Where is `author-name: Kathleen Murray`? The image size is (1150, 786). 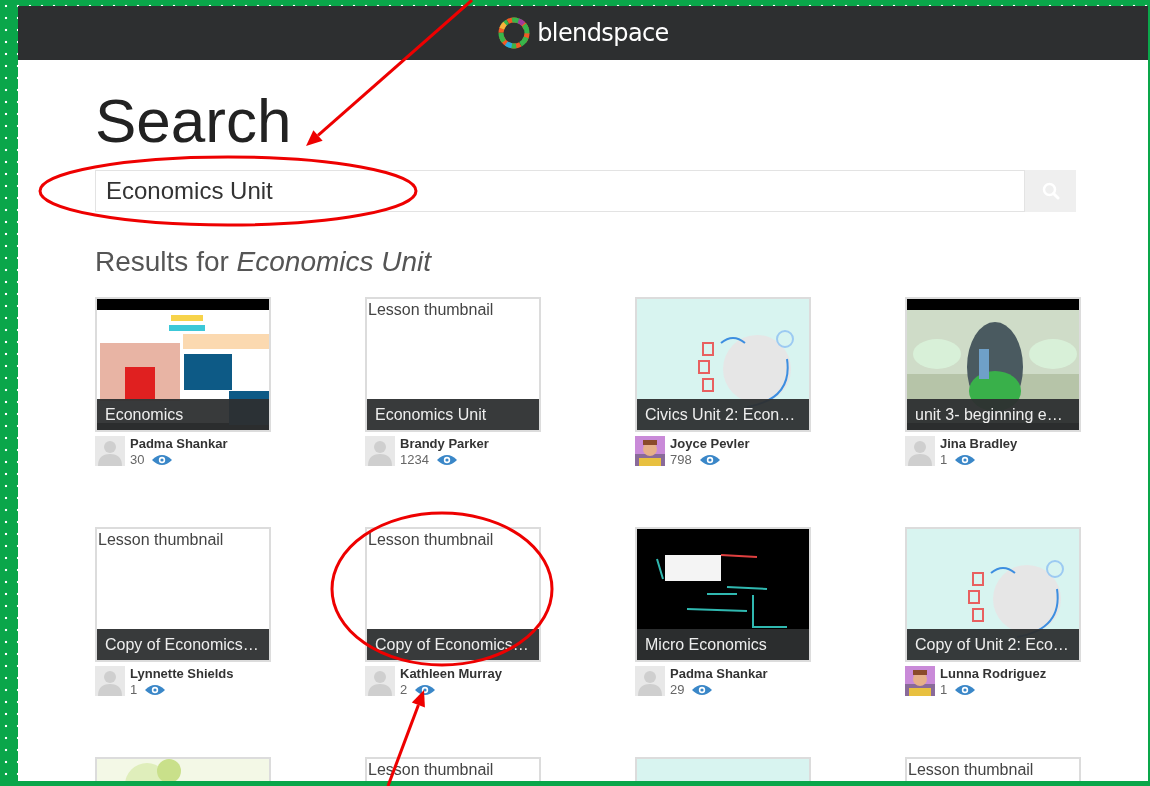
author-name: Kathleen Murray is located at coordinates (451, 674).